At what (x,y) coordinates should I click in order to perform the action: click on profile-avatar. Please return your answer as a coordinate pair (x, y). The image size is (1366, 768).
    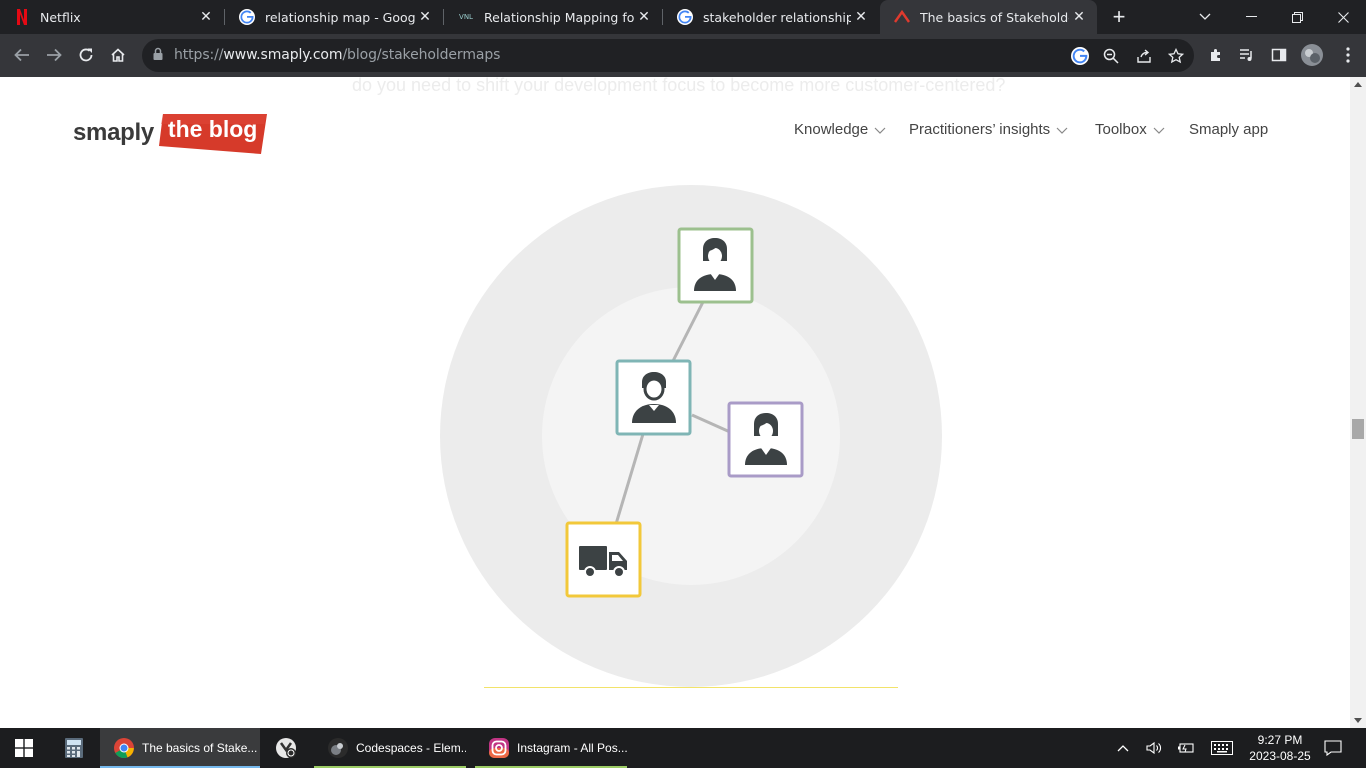
    Looking at the image, I should click on (1312, 55).